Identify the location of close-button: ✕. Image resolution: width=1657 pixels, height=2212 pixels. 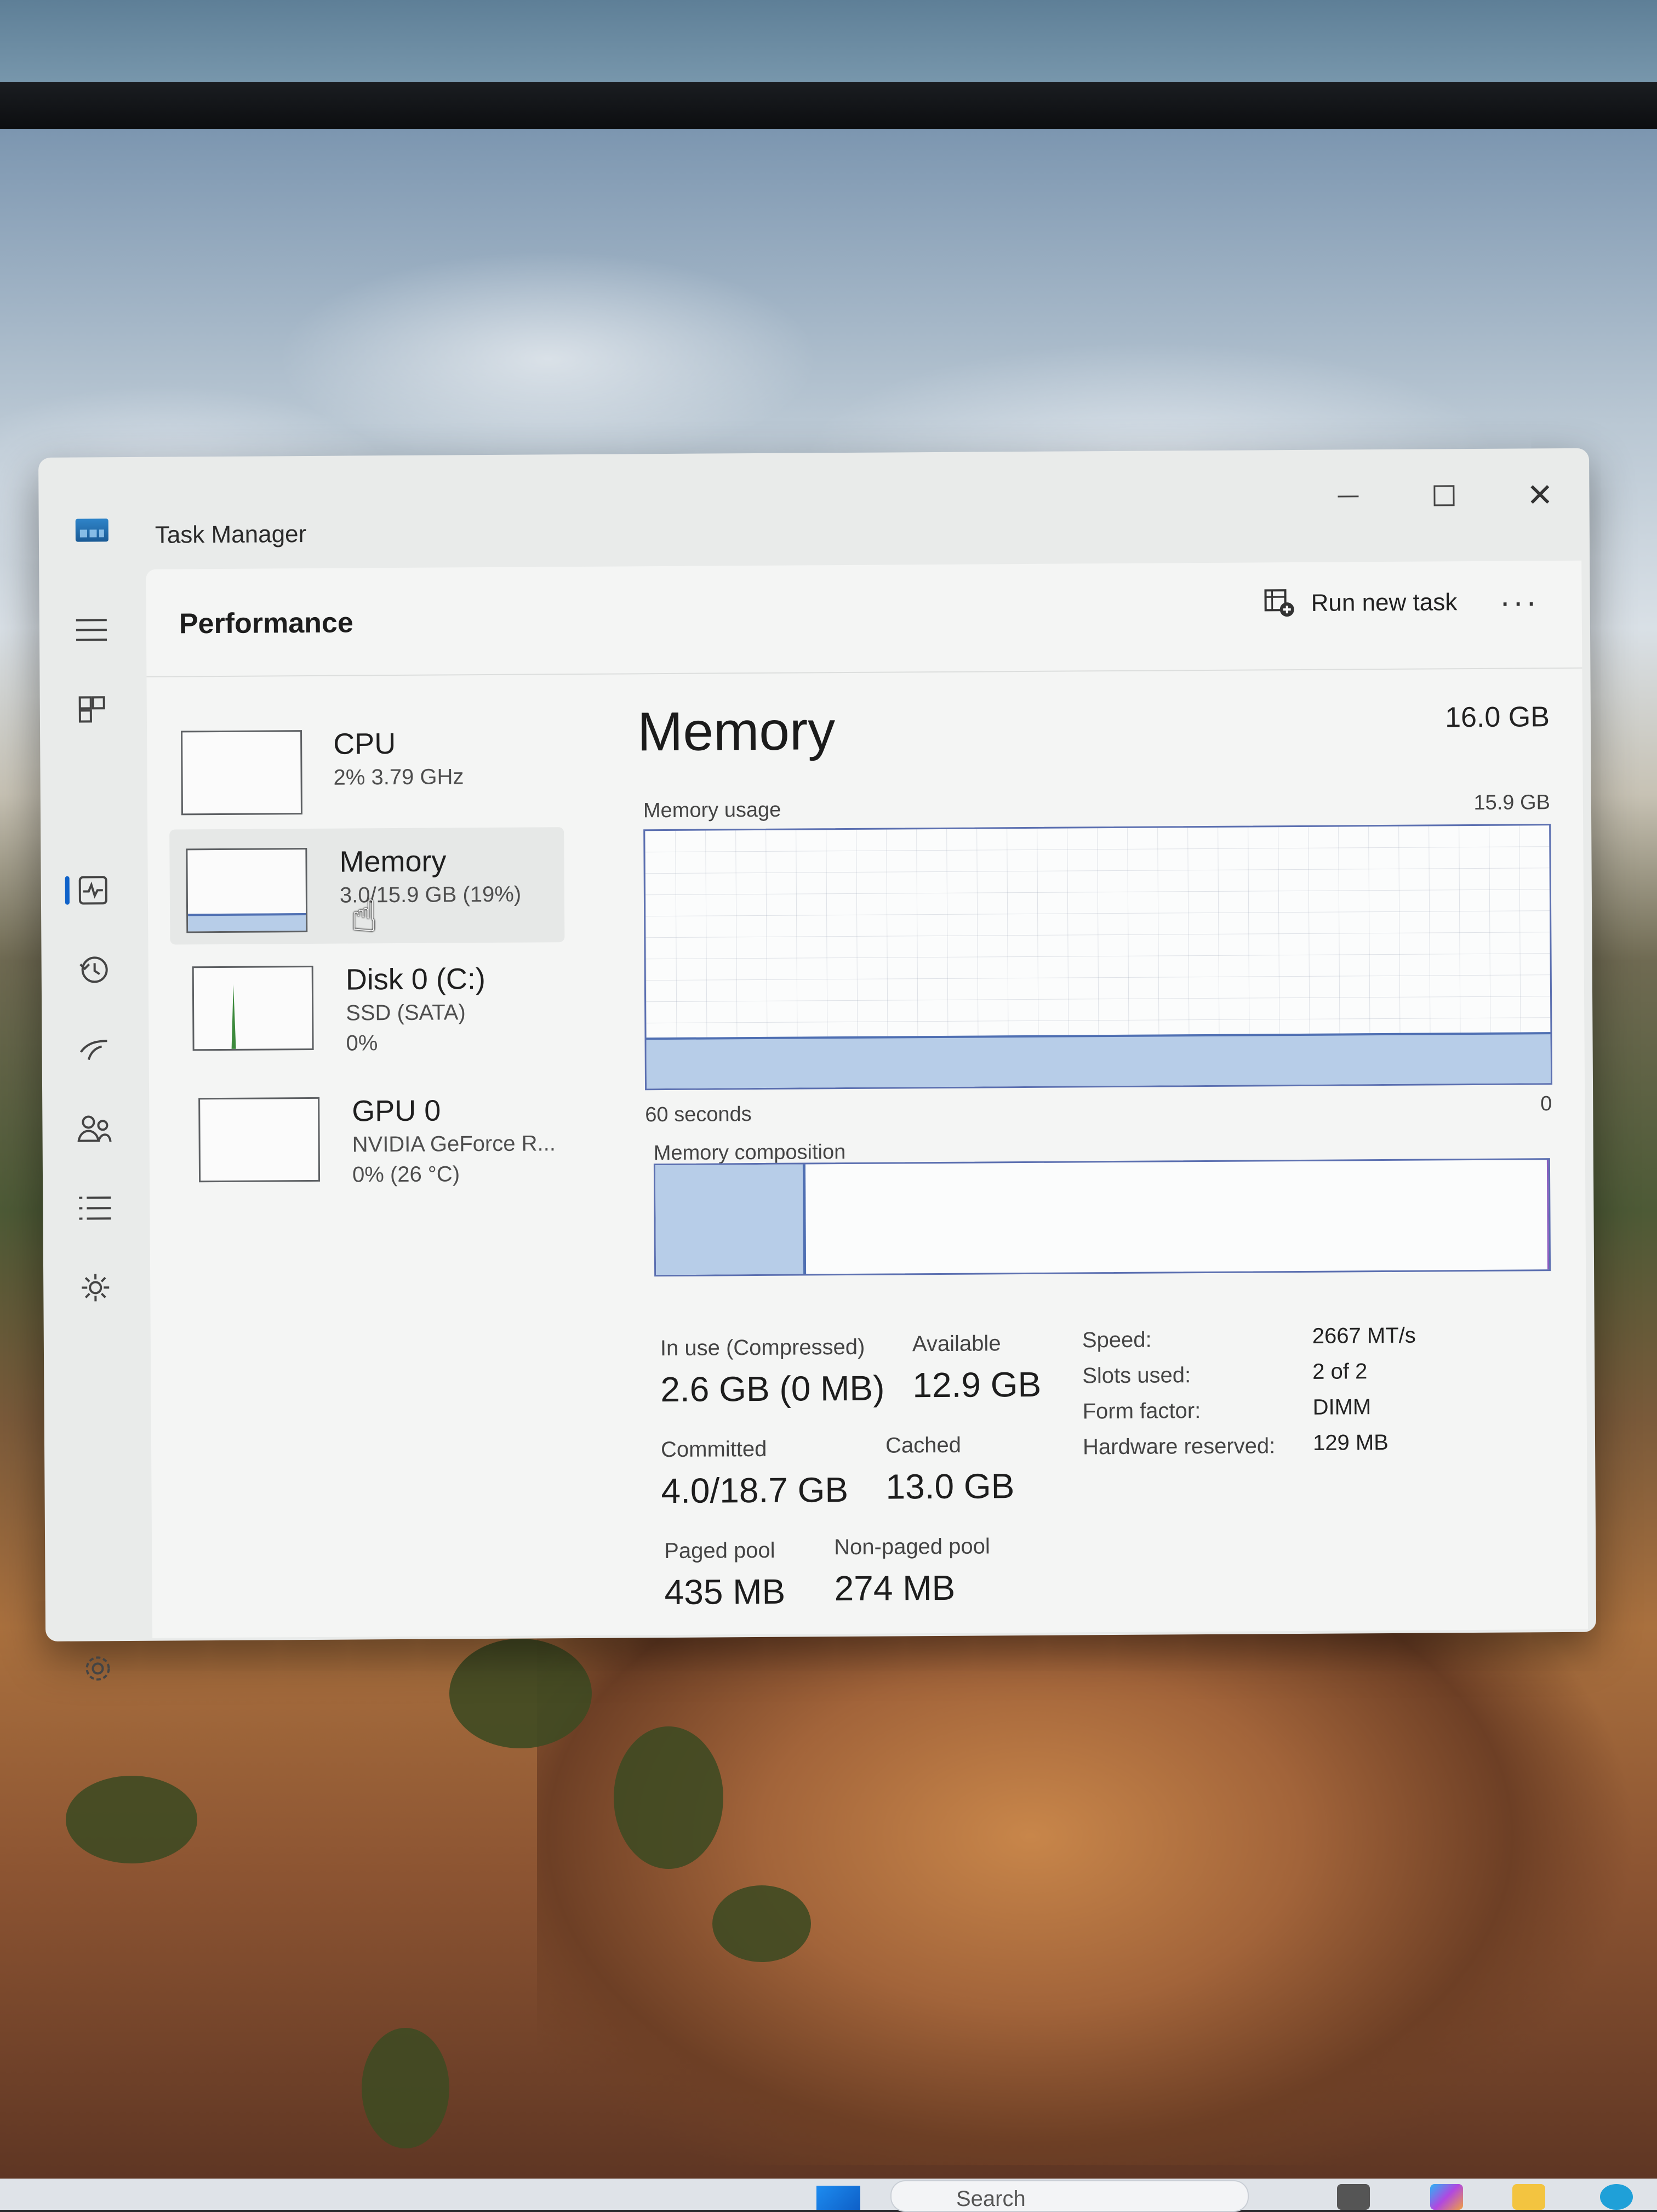
(1540, 495).